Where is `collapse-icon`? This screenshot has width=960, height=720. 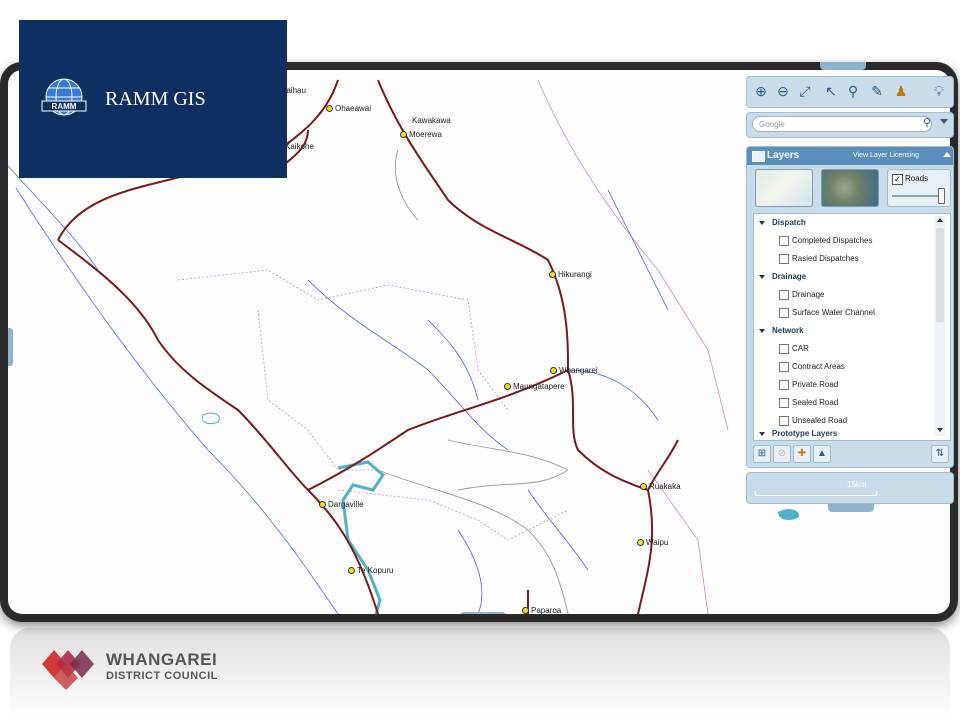
collapse-icon is located at coordinates (947, 154).